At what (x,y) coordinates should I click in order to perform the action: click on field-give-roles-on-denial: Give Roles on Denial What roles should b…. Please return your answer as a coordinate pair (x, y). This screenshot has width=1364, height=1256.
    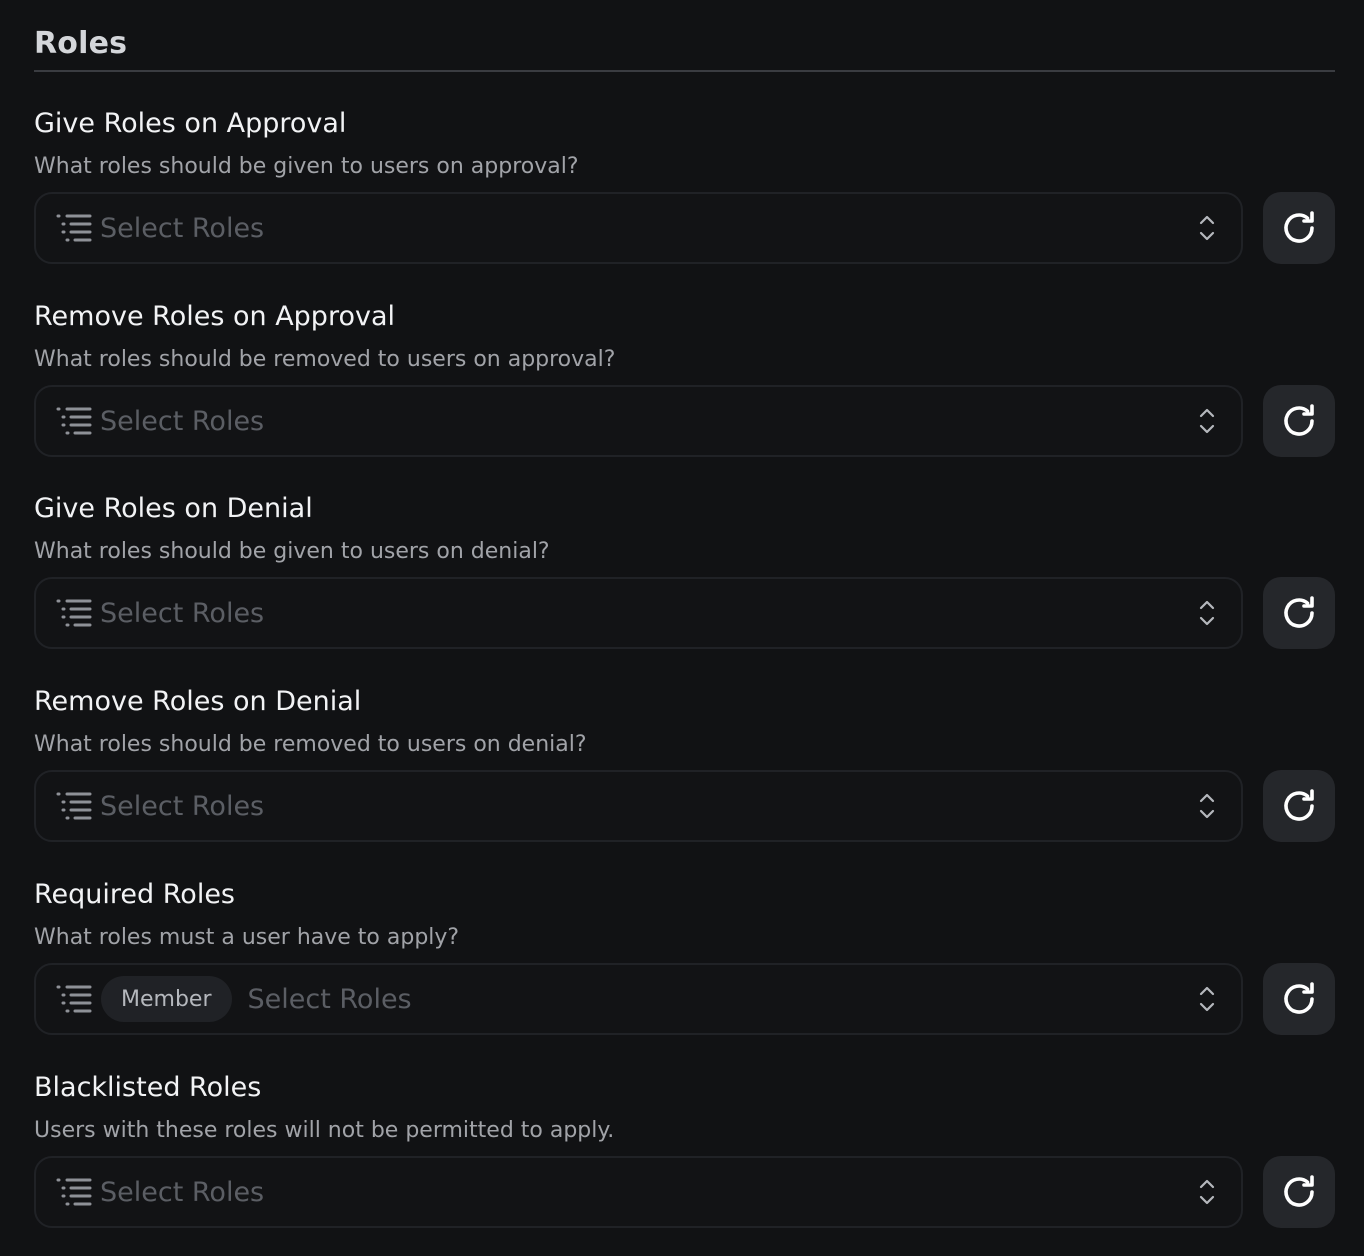
    Looking at the image, I should click on (684, 570).